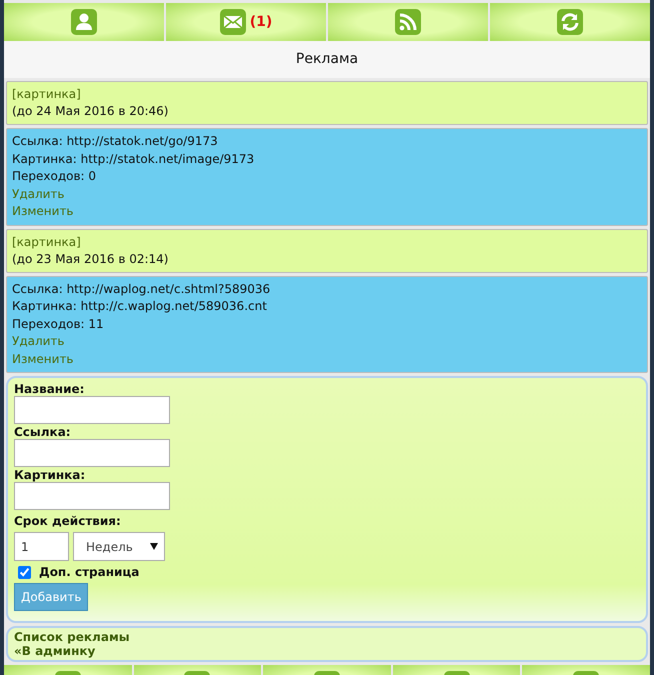  I want to click on footer-link: Список рекламы, so click(327, 637).